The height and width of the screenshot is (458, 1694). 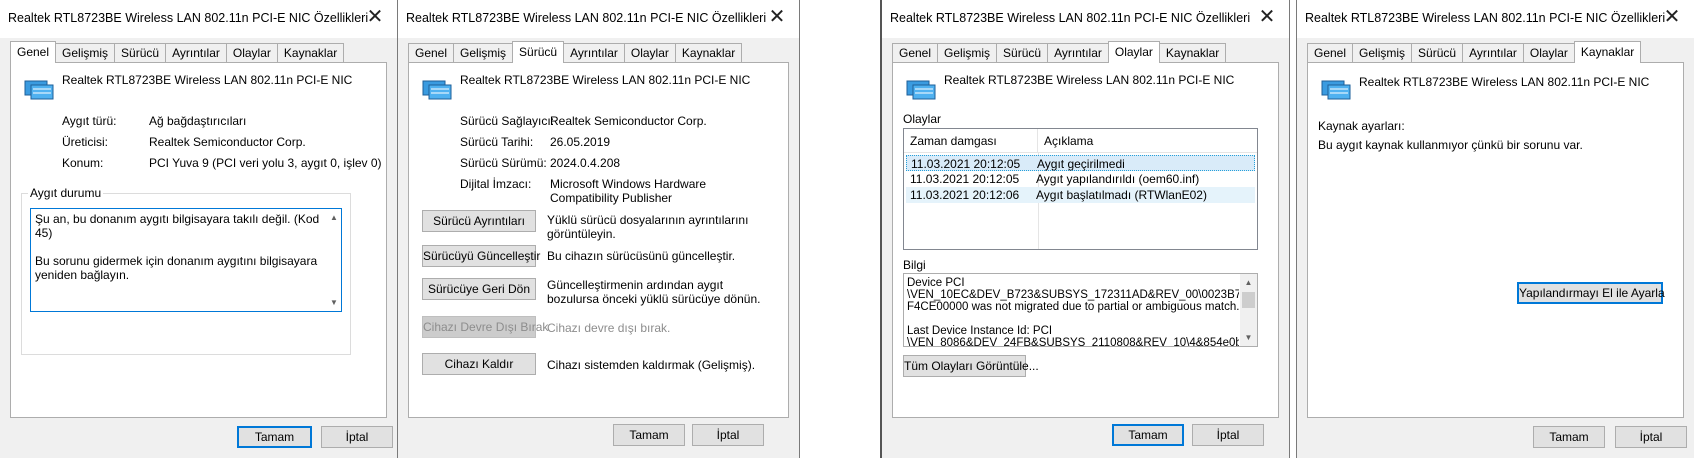 I want to click on event-time: 11.03.2021 20:12:05, so click(x=965, y=179).